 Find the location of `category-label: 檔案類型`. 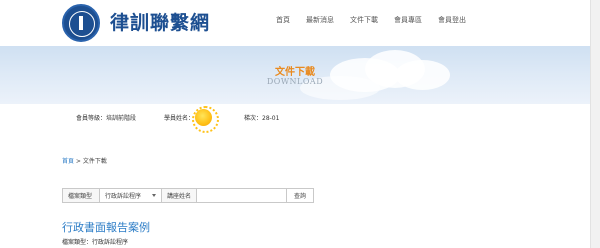

category-label: 檔案類型 is located at coordinates (81, 195).